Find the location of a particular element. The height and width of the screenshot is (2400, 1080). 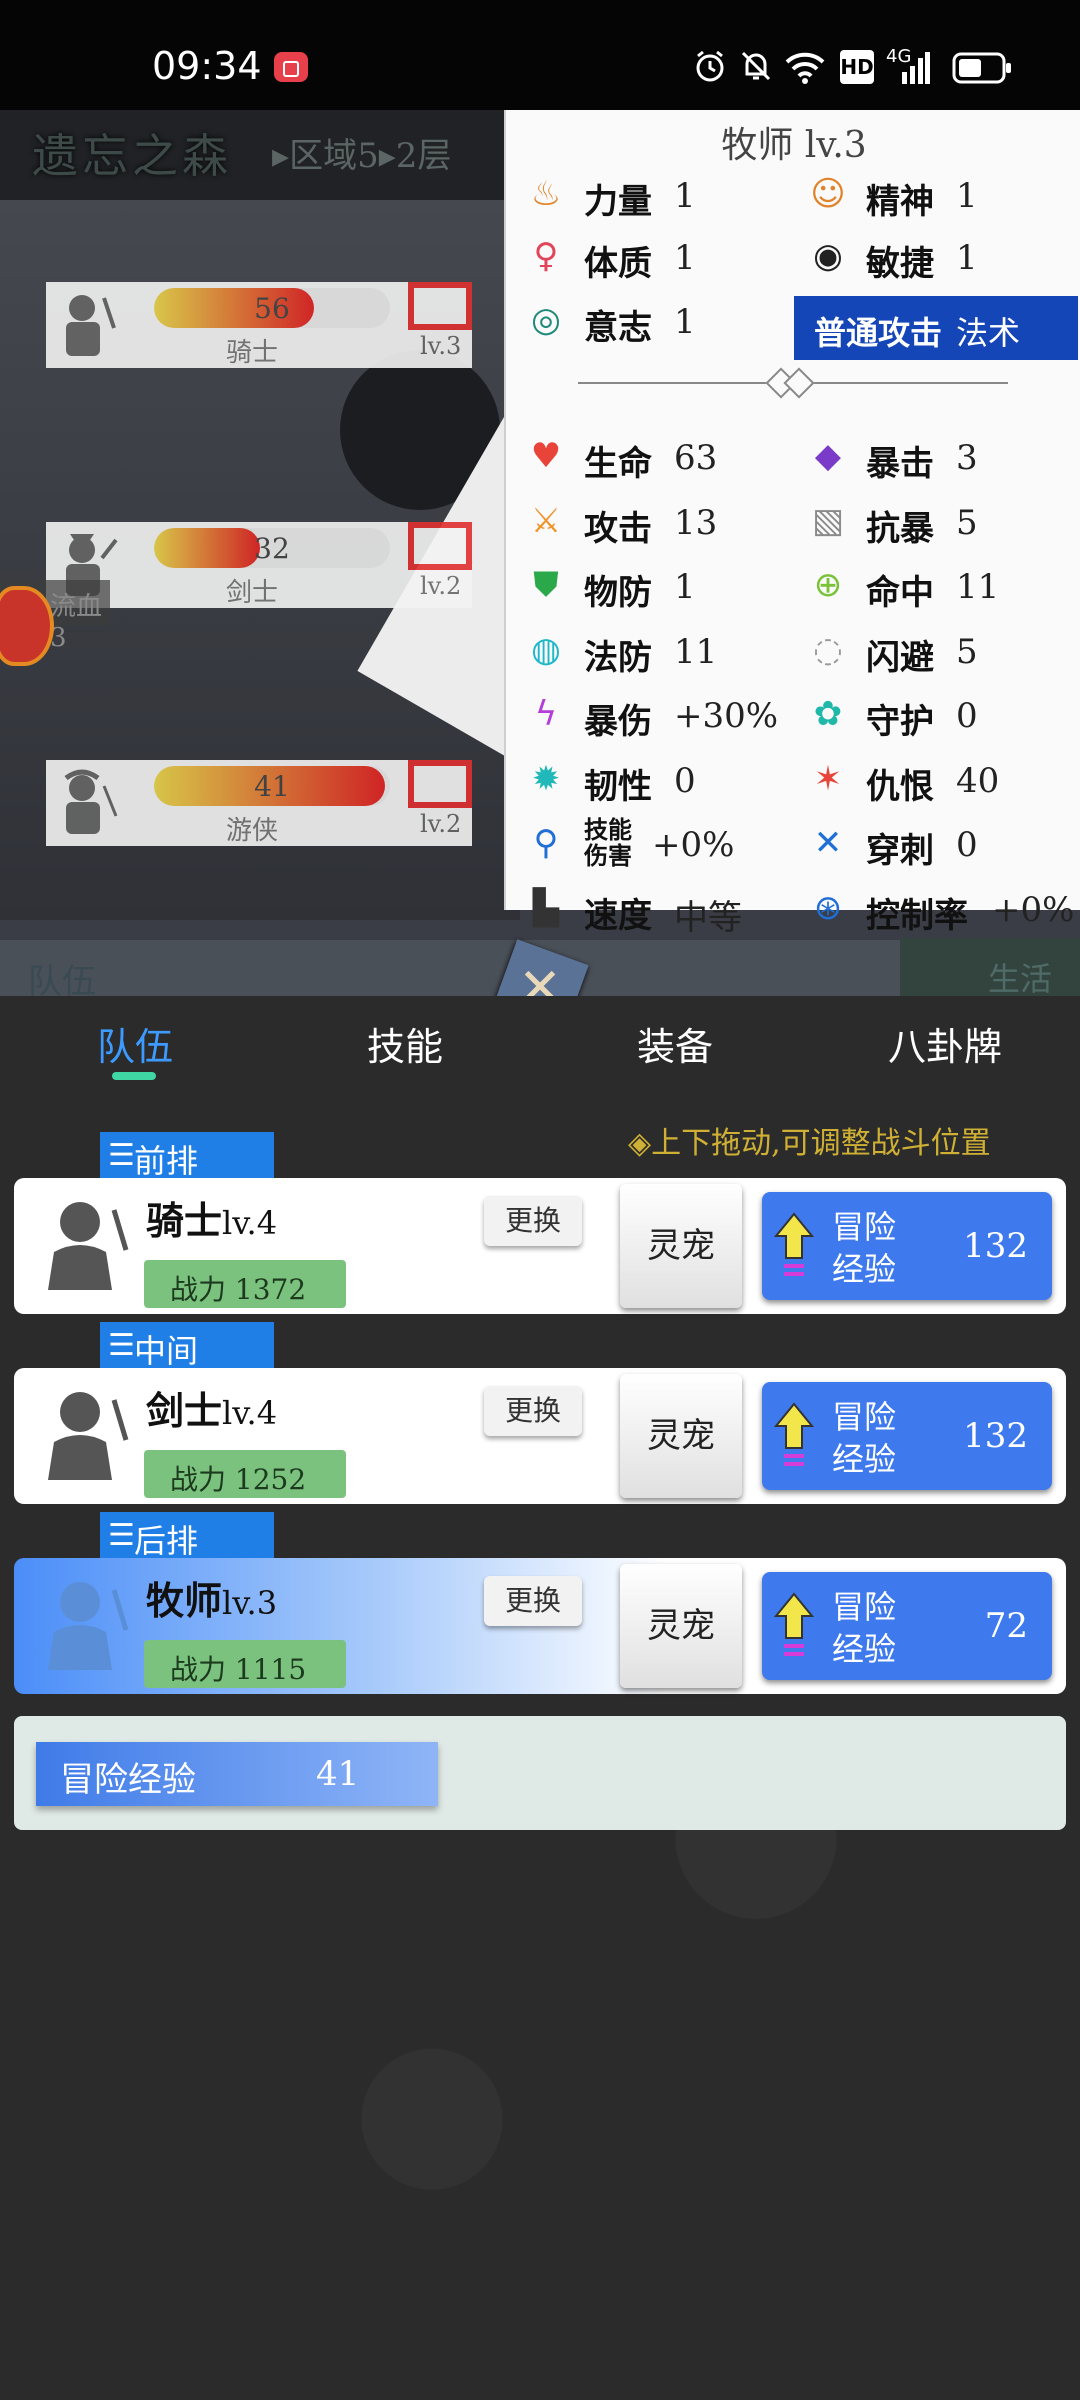

hero-name: 骑士lv.4 is located at coordinates (211, 1217).